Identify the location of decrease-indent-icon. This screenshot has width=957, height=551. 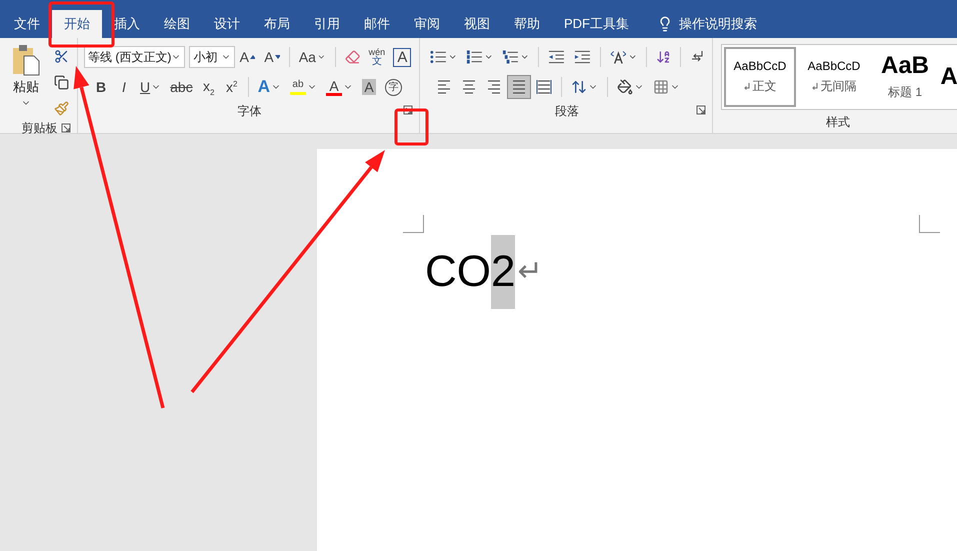
(557, 57).